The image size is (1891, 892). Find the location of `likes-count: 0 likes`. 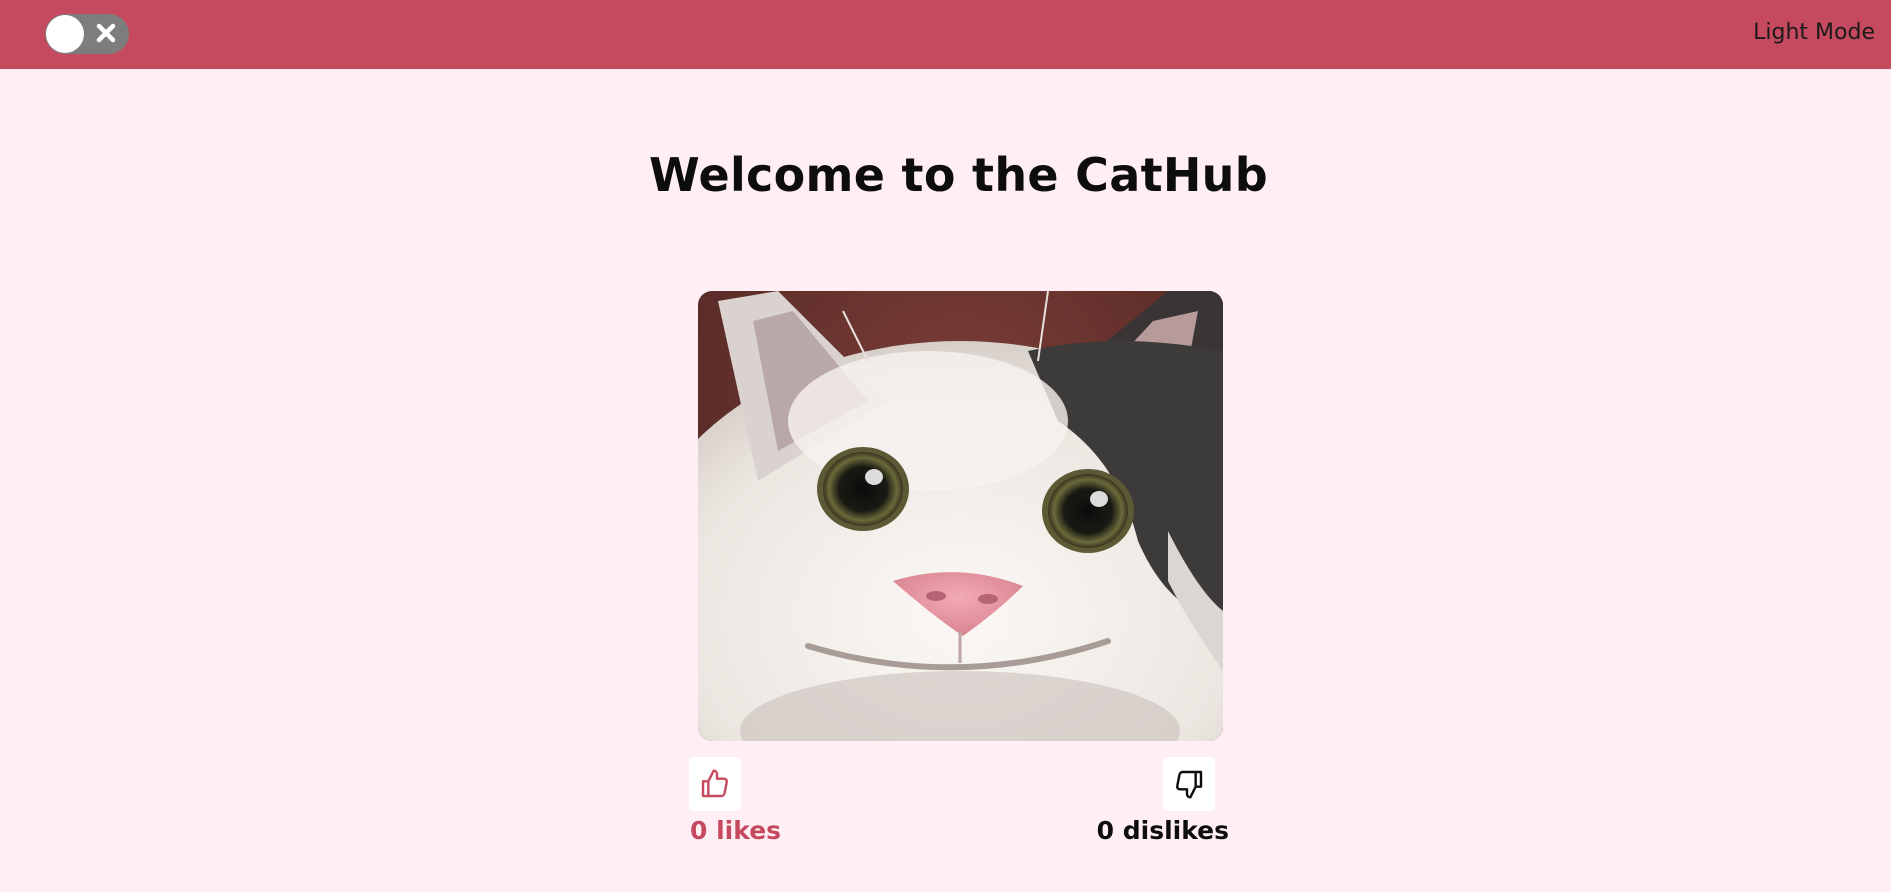

likes-count: 0 likes is located at coordinates (736, 830).